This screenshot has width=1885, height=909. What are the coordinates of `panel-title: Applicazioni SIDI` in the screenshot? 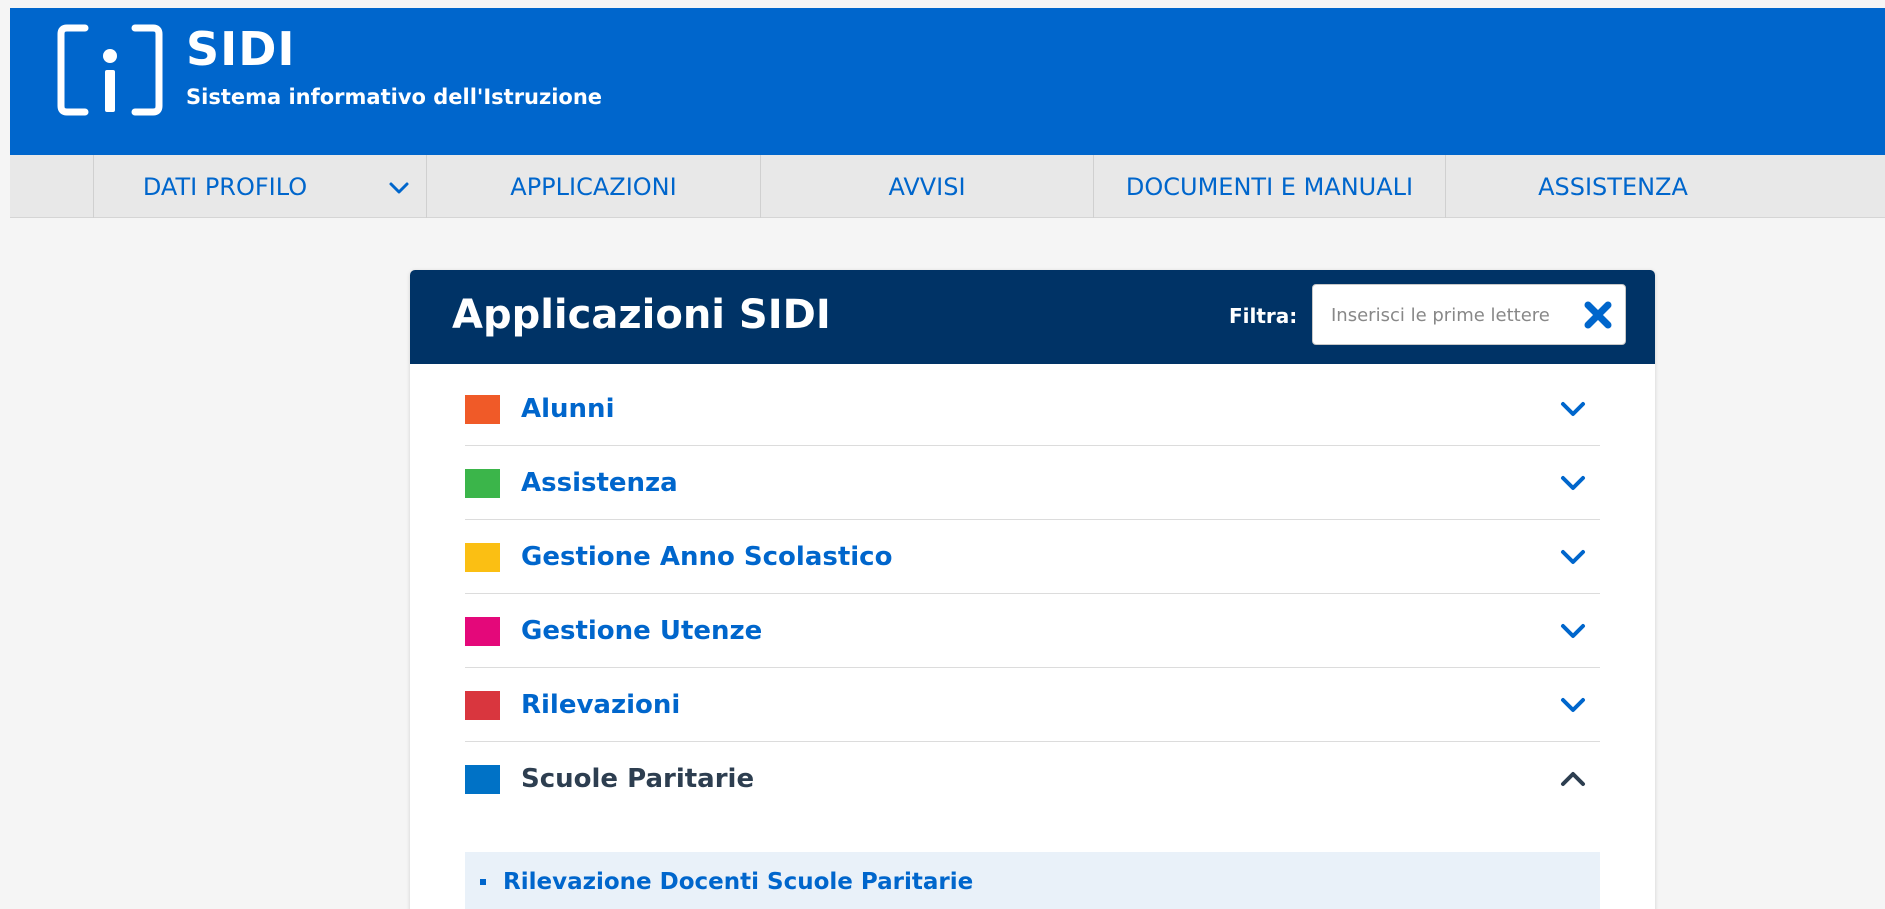 It's located at (641, 315).